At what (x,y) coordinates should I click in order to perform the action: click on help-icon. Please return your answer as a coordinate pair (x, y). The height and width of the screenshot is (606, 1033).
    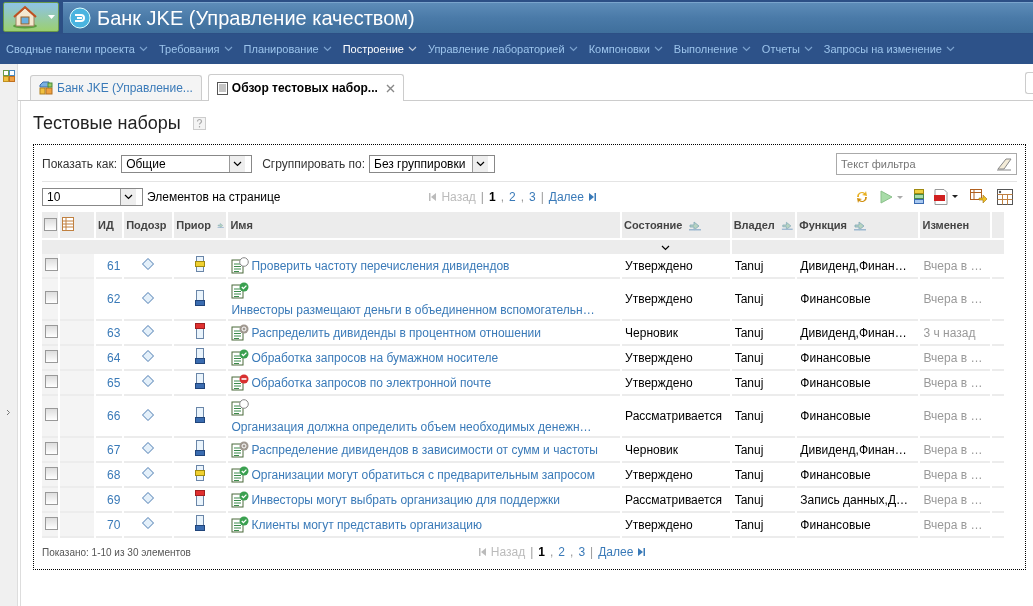
    Looking at the image, I should click on (199, 123).